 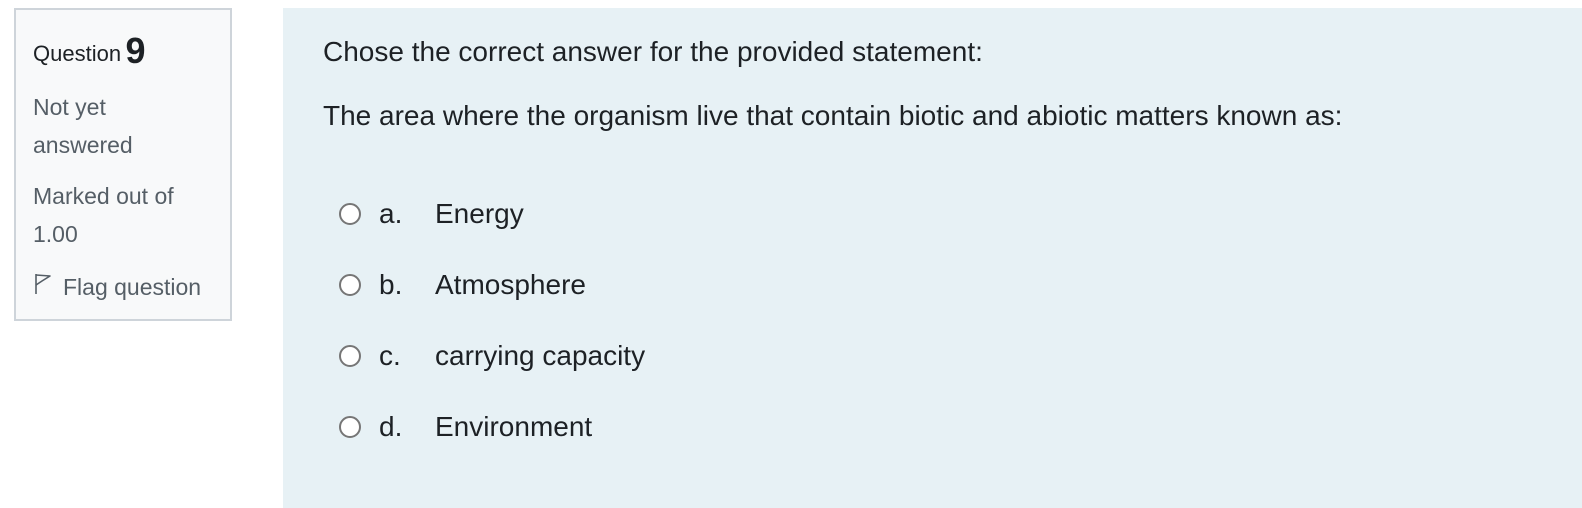 I want to click on question-state: Not yet answered, so click(x=128, y=126).